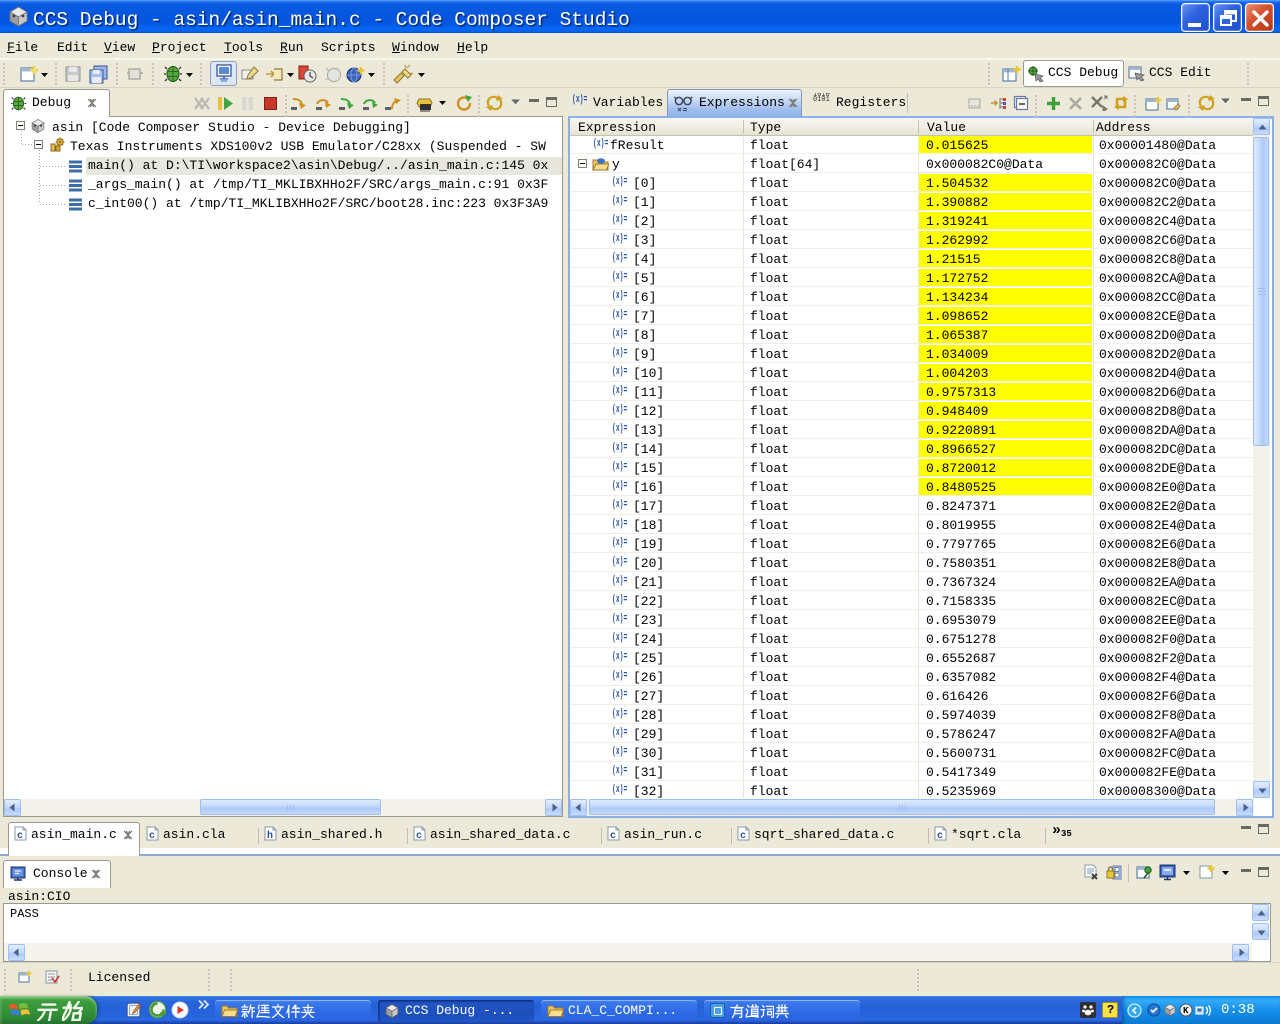  I want to click on svg-text: h, so click(270, 835).